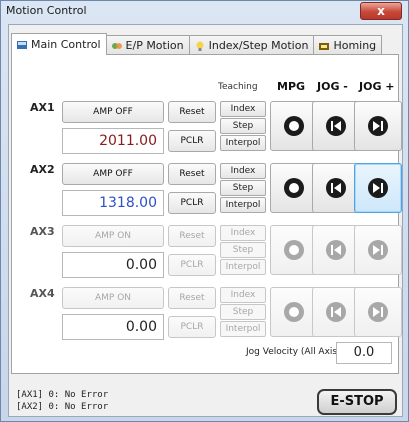  I want to click on lightbulb-icon, so click(200, 46).